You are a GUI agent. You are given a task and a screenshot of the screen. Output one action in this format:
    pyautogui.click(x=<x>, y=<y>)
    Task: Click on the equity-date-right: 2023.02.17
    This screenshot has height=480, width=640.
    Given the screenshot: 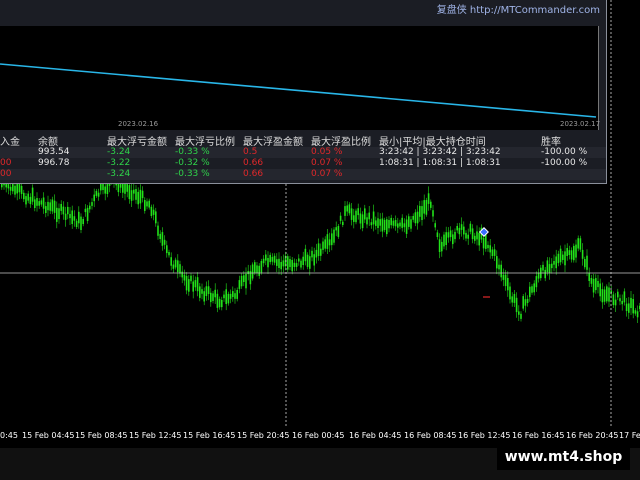 What is the action you would take?
    pyautogui.click(x=580, y=124)
    